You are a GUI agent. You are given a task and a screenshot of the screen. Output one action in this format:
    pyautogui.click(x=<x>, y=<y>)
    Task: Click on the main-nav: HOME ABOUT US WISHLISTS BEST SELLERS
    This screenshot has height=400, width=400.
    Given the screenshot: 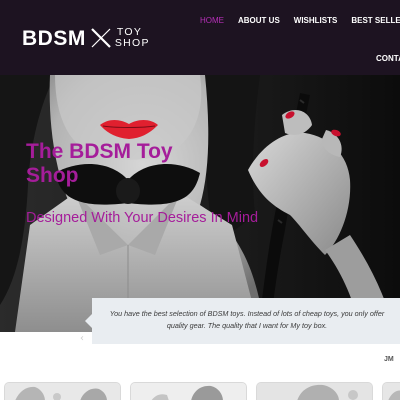 What is the action you would take?
    pyautogui.click(x=300, y=20)
    